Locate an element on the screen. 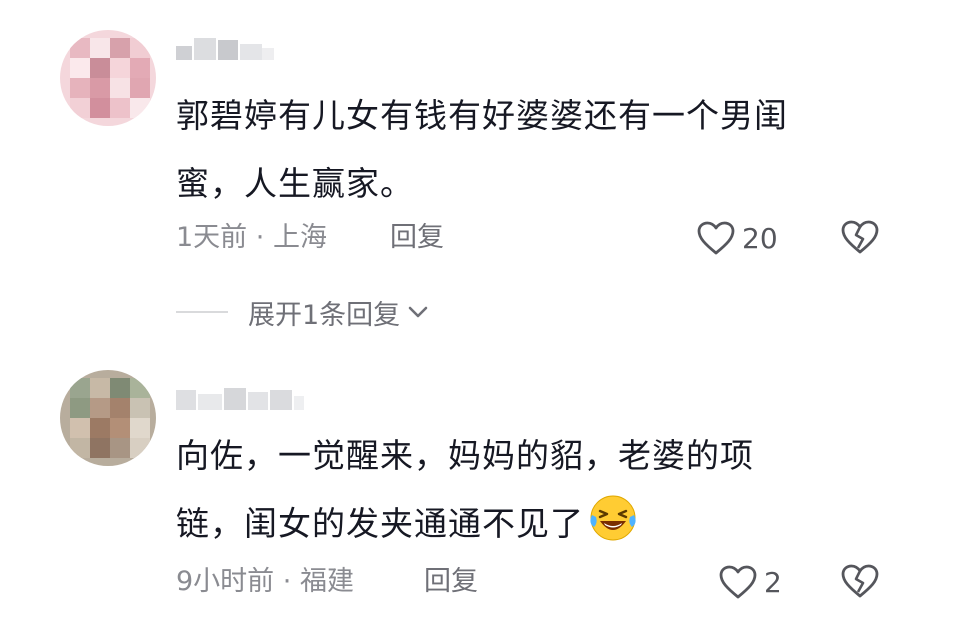  like-count: 2 is located at coordinates (773, 582).